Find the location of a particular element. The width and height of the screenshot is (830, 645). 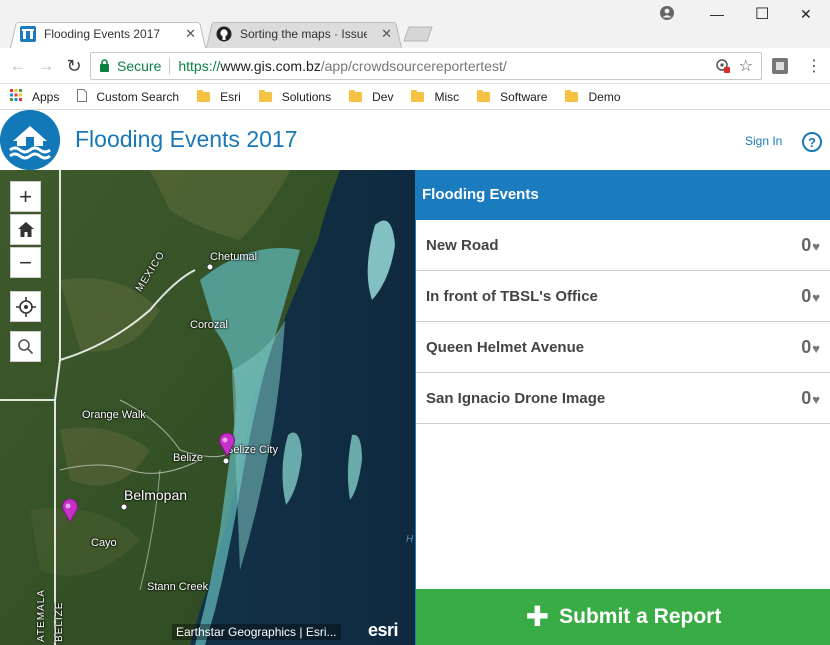

page-icon is located at coordinates (82, 96).